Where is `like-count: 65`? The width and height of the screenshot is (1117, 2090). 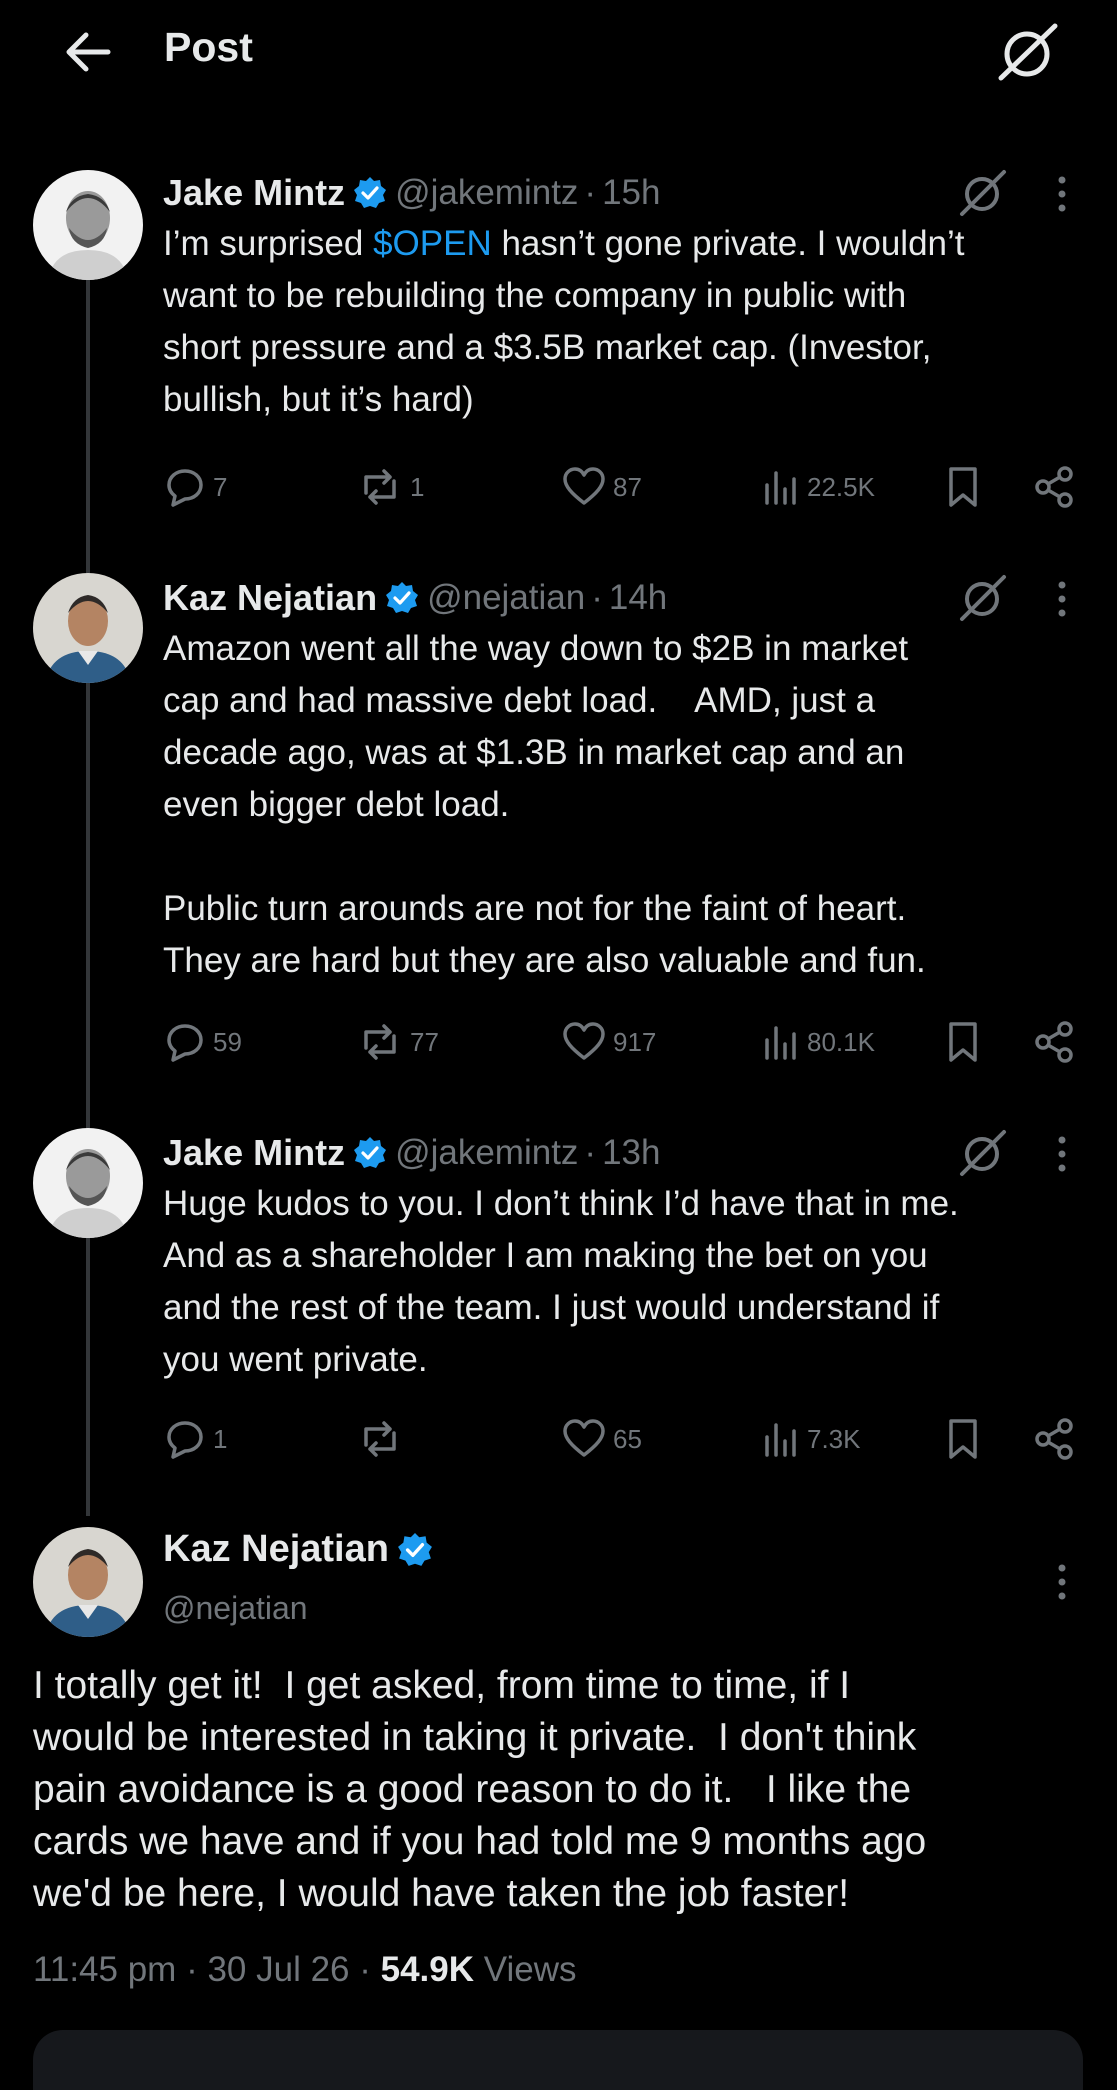 like-count: 65 is located at coordinates (627, 1438).